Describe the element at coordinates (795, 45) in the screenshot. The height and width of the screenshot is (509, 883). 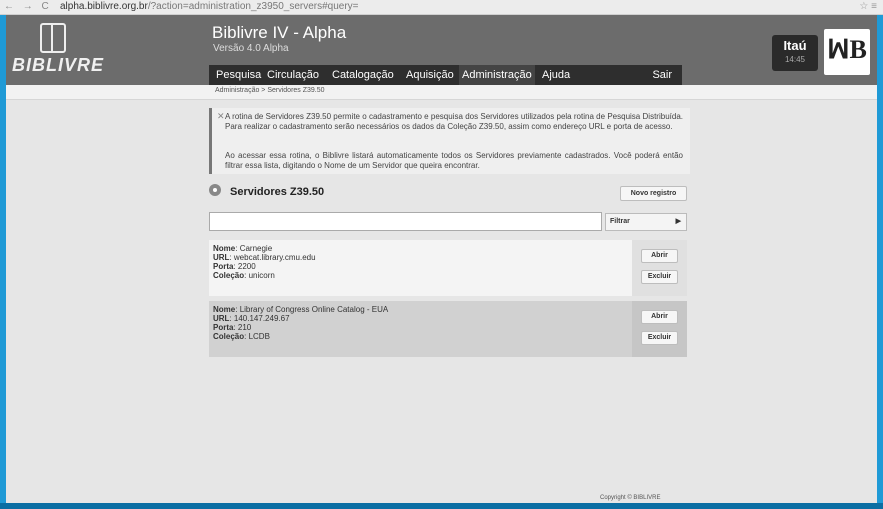
I see `sponsor-name: Itaú` at that location.